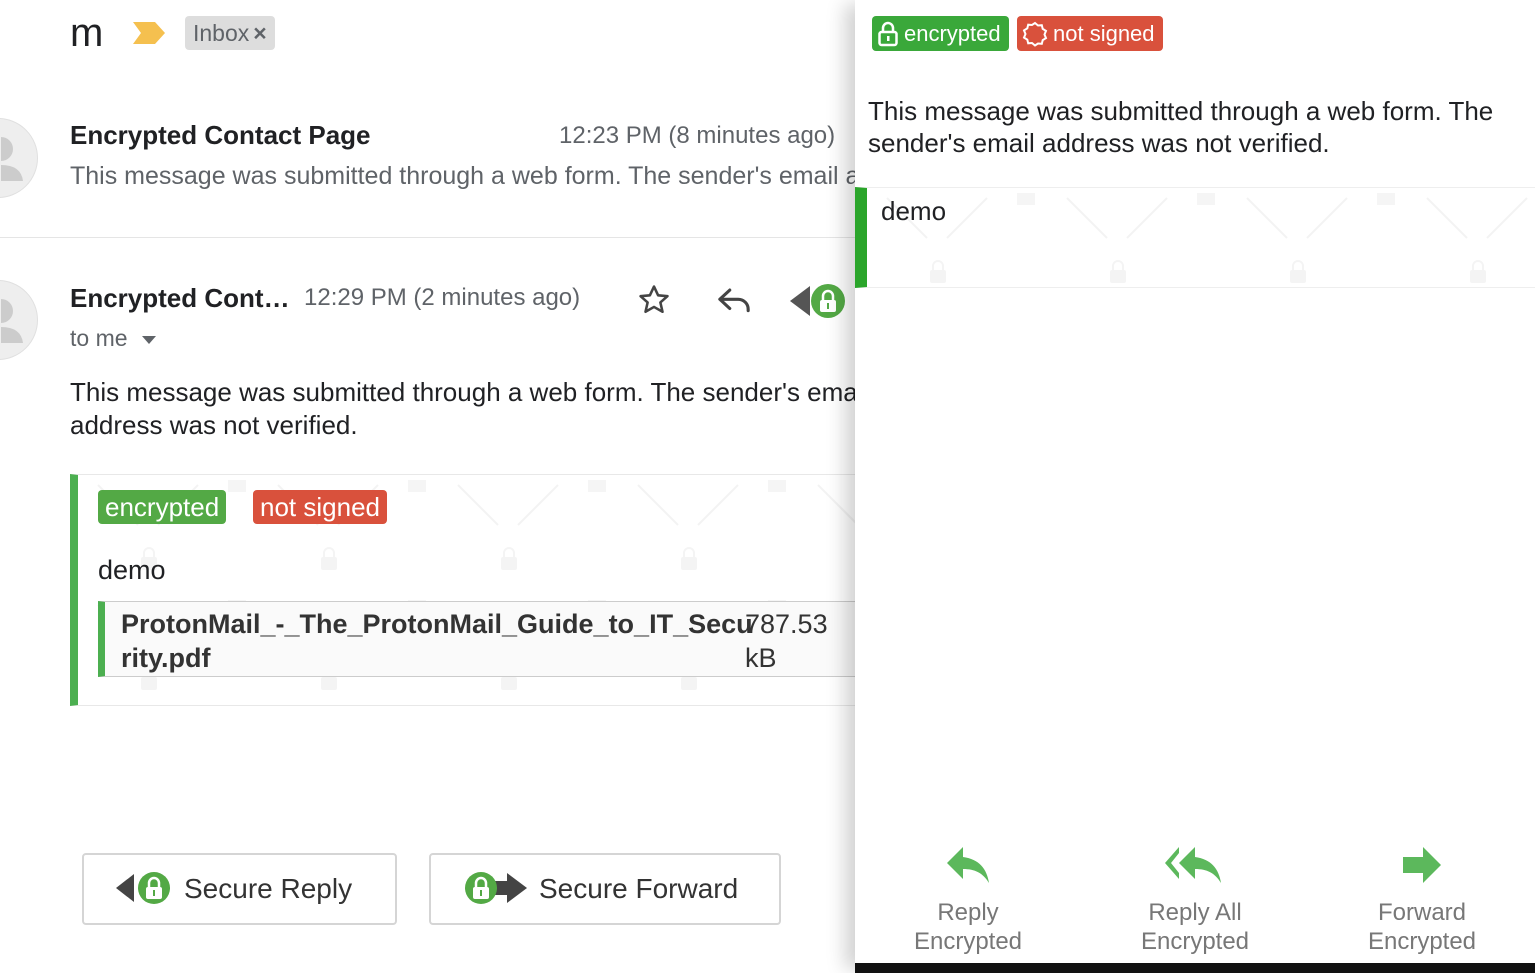 This screenshot has width=1535, height=973. I want to click on bottom-bar, so click(1195, 968).